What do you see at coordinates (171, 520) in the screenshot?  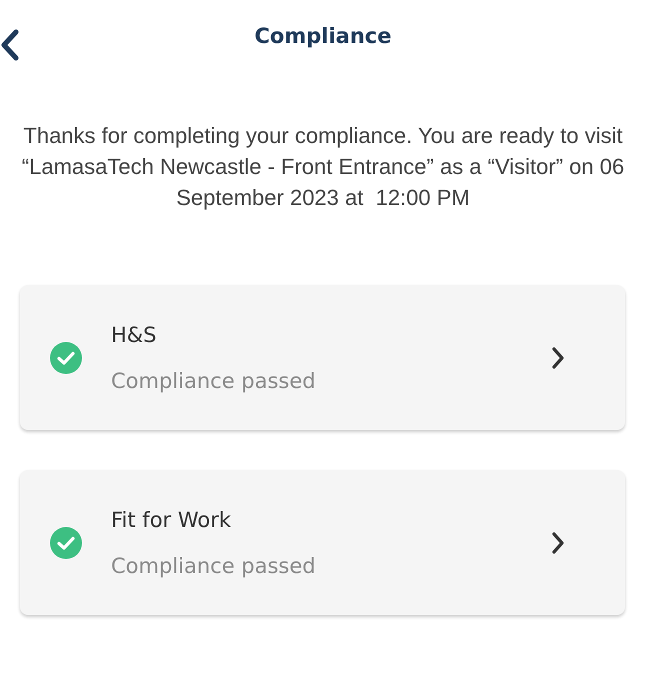 I see `card-title: Fit for Work` at bounding box center [171, 520].